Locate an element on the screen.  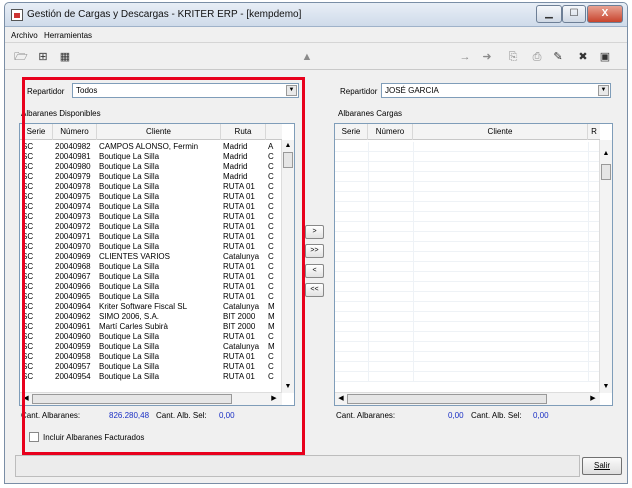
chevron-down-icon: ▼ is located at coordinates (603, 90).